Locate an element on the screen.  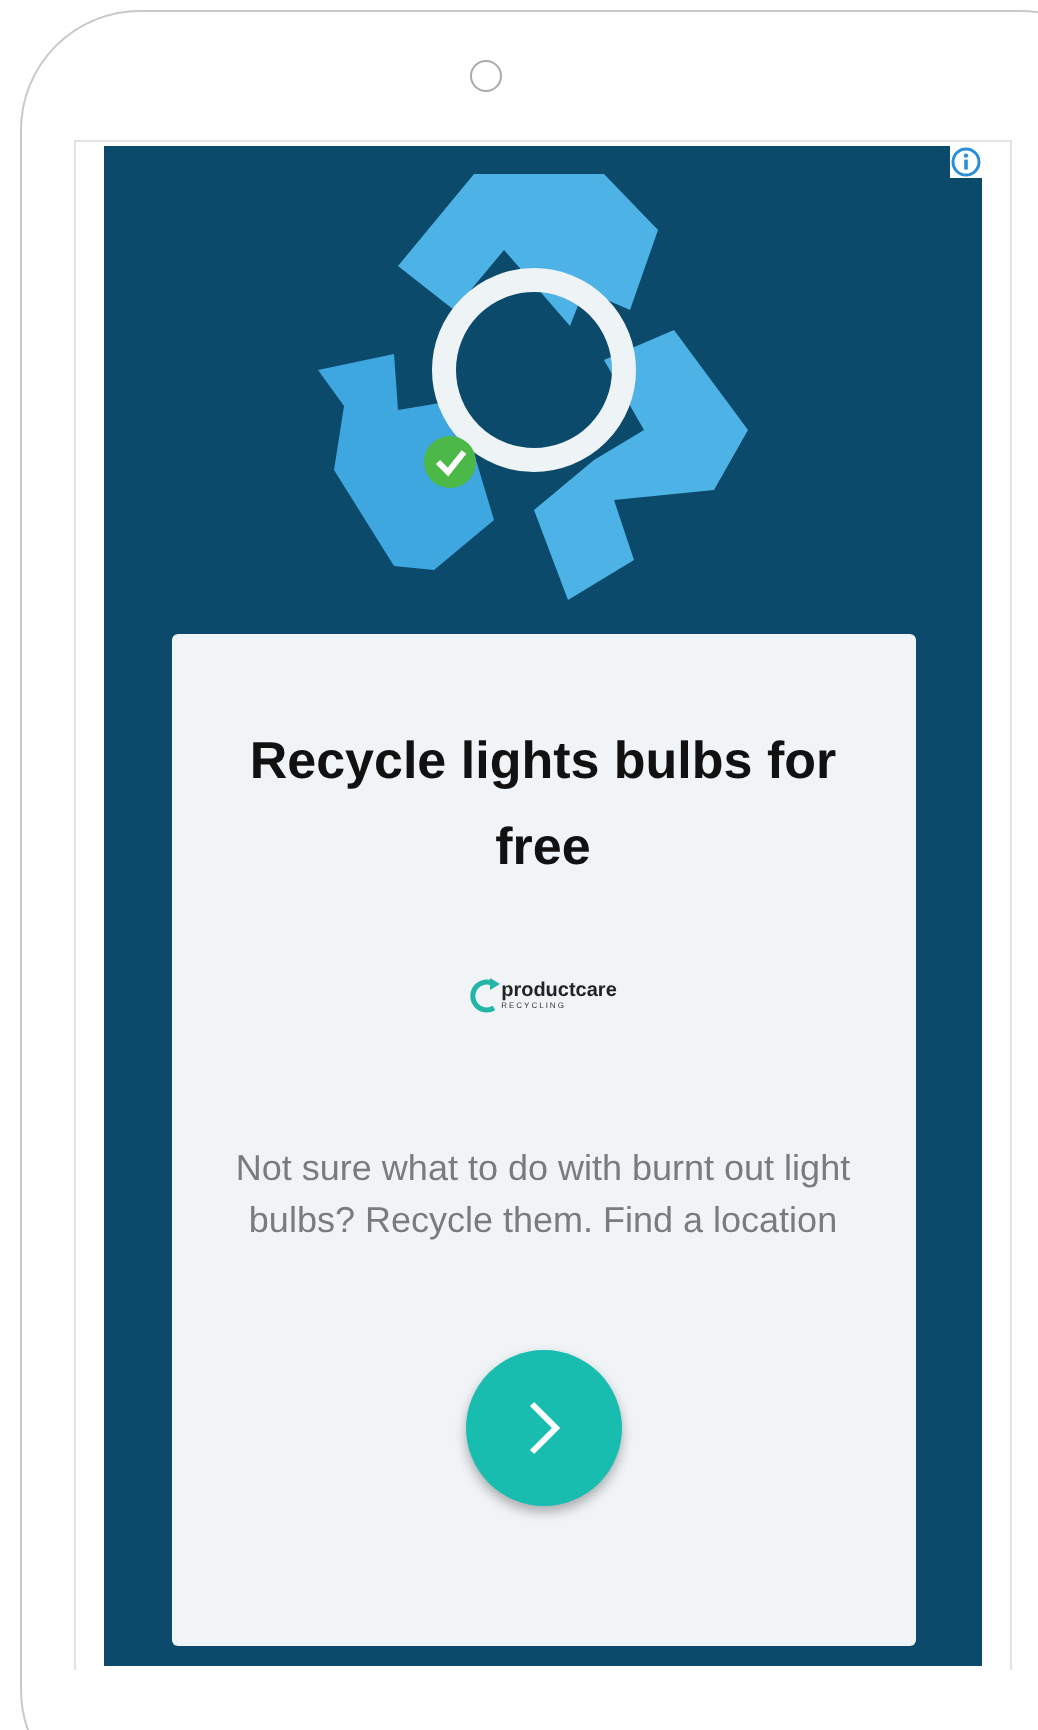
ad-headline: Recycle lights bulbs for free is located at coordinates (543, 804).